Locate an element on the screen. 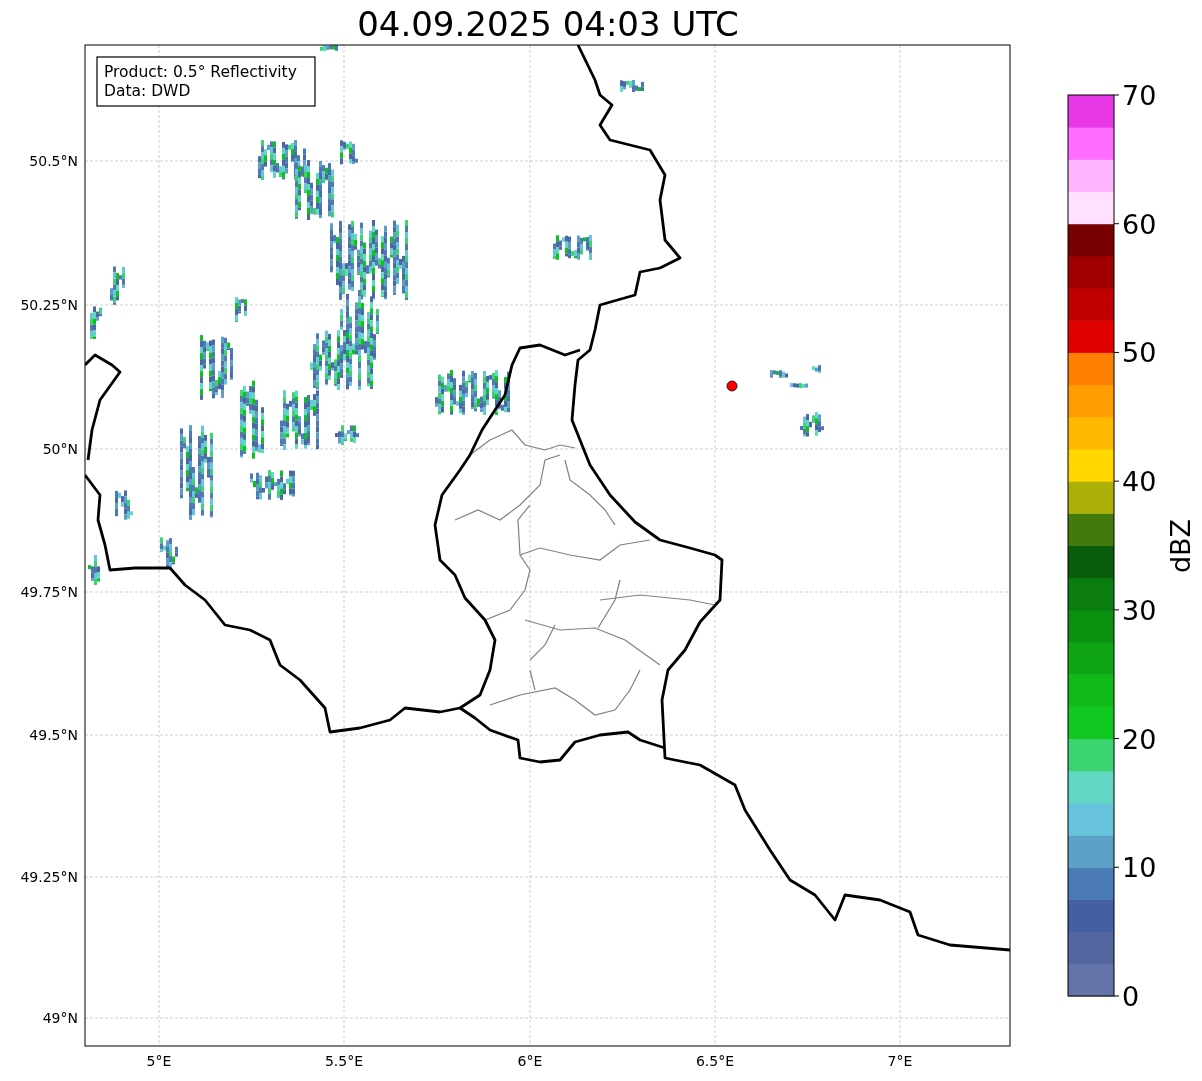  colorbar-tick-label: 40 is located at coordinates (1139, 482).